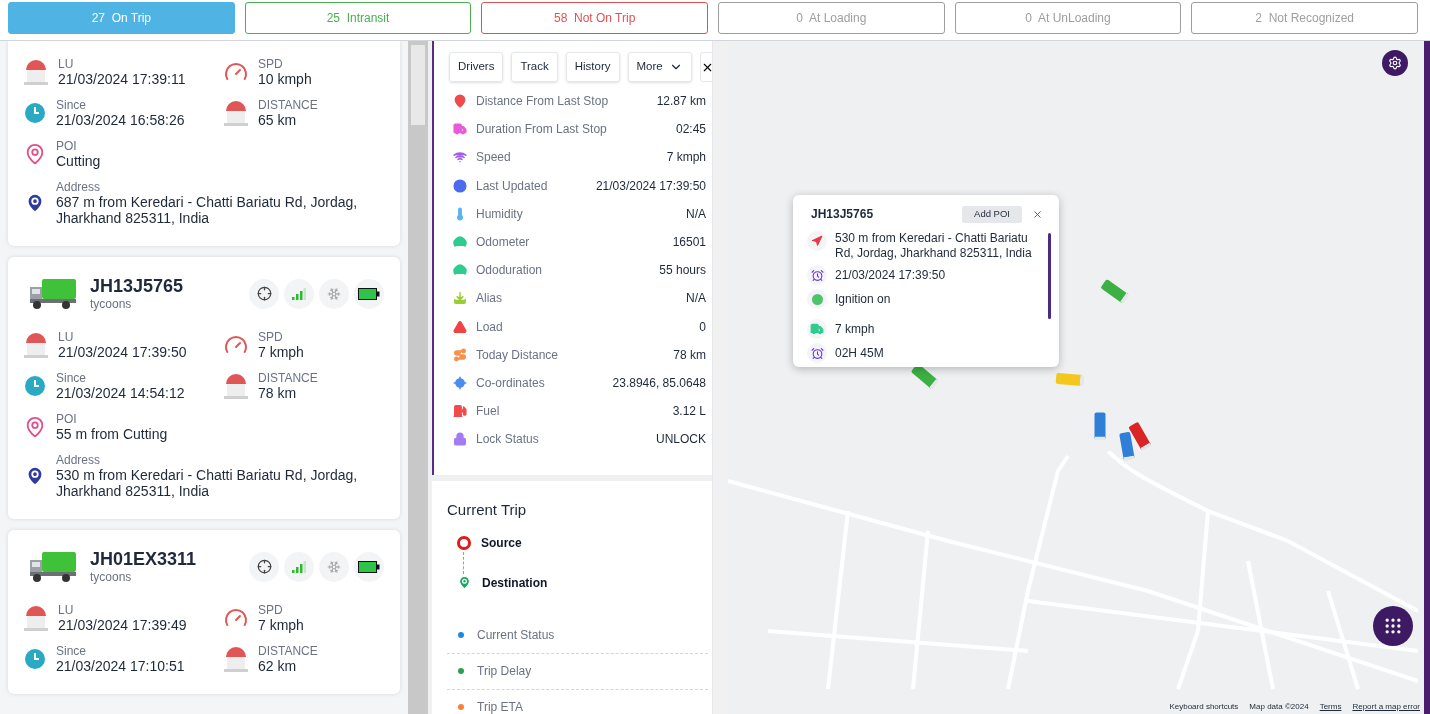 Image resolution: width=1430 pixels, height=714 pixels. Describe the element at coordinates (890, 275) in the screenshot. I see `popup-text: 21/03/2024 17:39:50` at that location.